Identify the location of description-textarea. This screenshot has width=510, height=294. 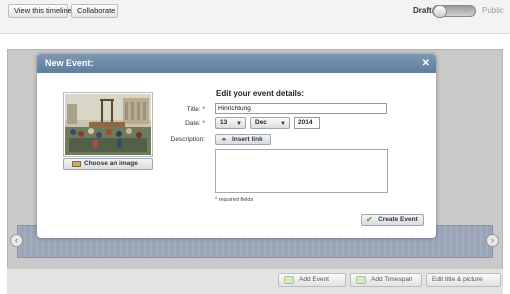
(301, 171).